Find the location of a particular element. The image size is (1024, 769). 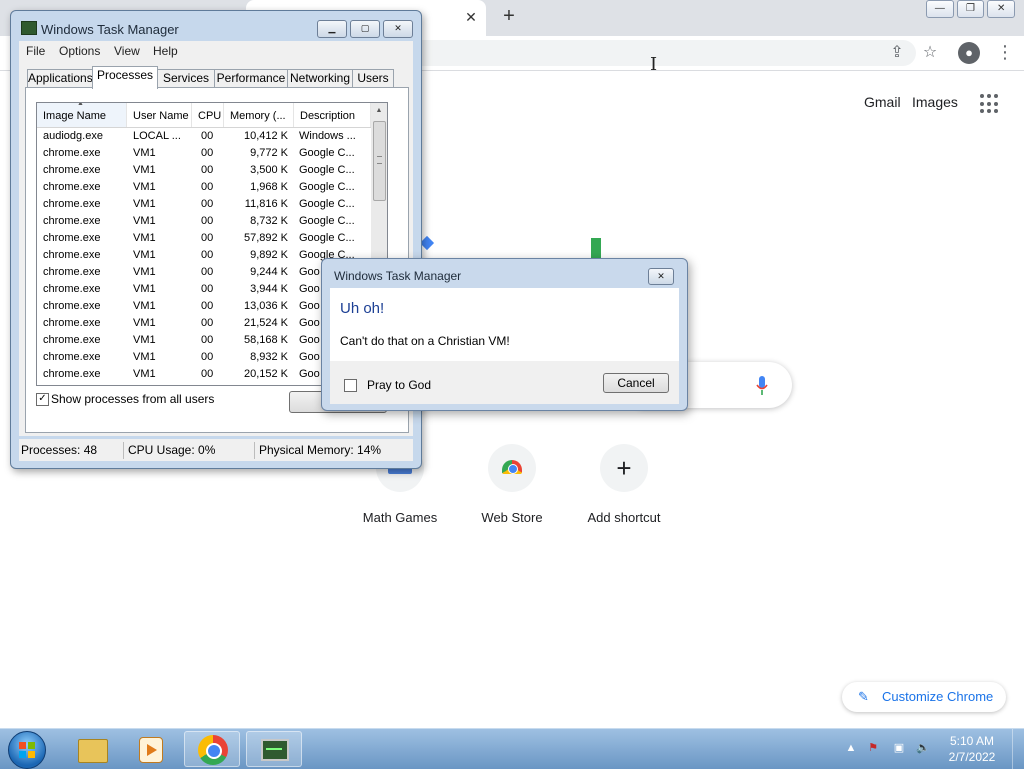

column-user-name: User Name is located at coordinates (159, 115).